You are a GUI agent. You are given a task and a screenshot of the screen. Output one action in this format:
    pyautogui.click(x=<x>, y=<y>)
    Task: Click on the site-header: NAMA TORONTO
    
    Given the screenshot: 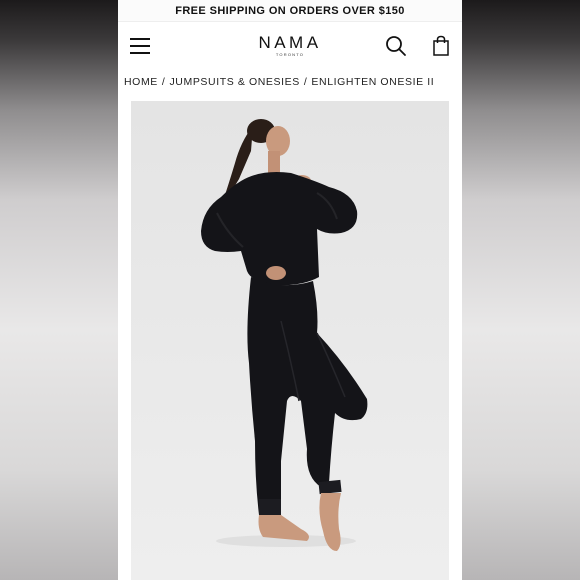 What is the action you would take?
    pyautogui.click(x=290, y=46)
    